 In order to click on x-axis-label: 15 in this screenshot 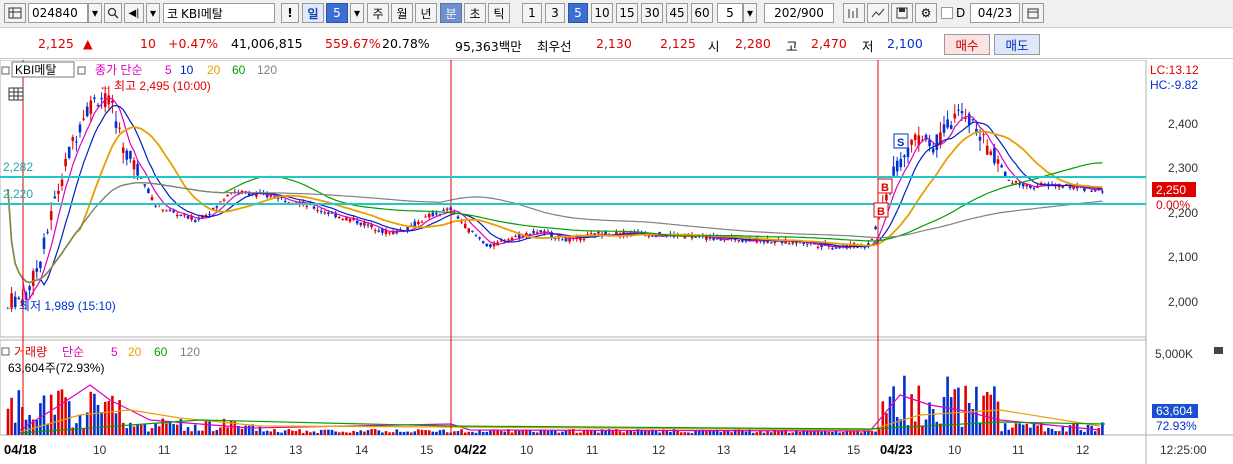, I will do `click(854, 450)`.